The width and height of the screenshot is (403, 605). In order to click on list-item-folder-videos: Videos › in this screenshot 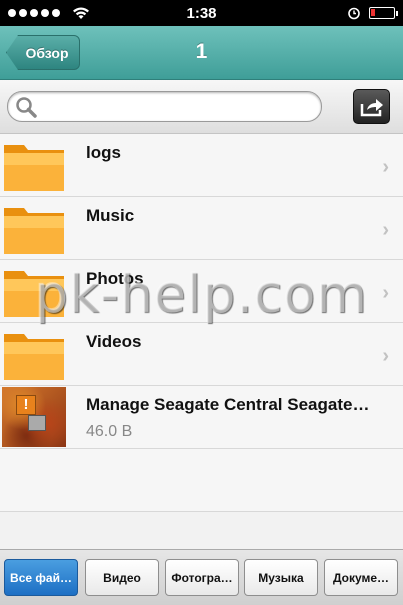, I will do `click(201, 354)`.